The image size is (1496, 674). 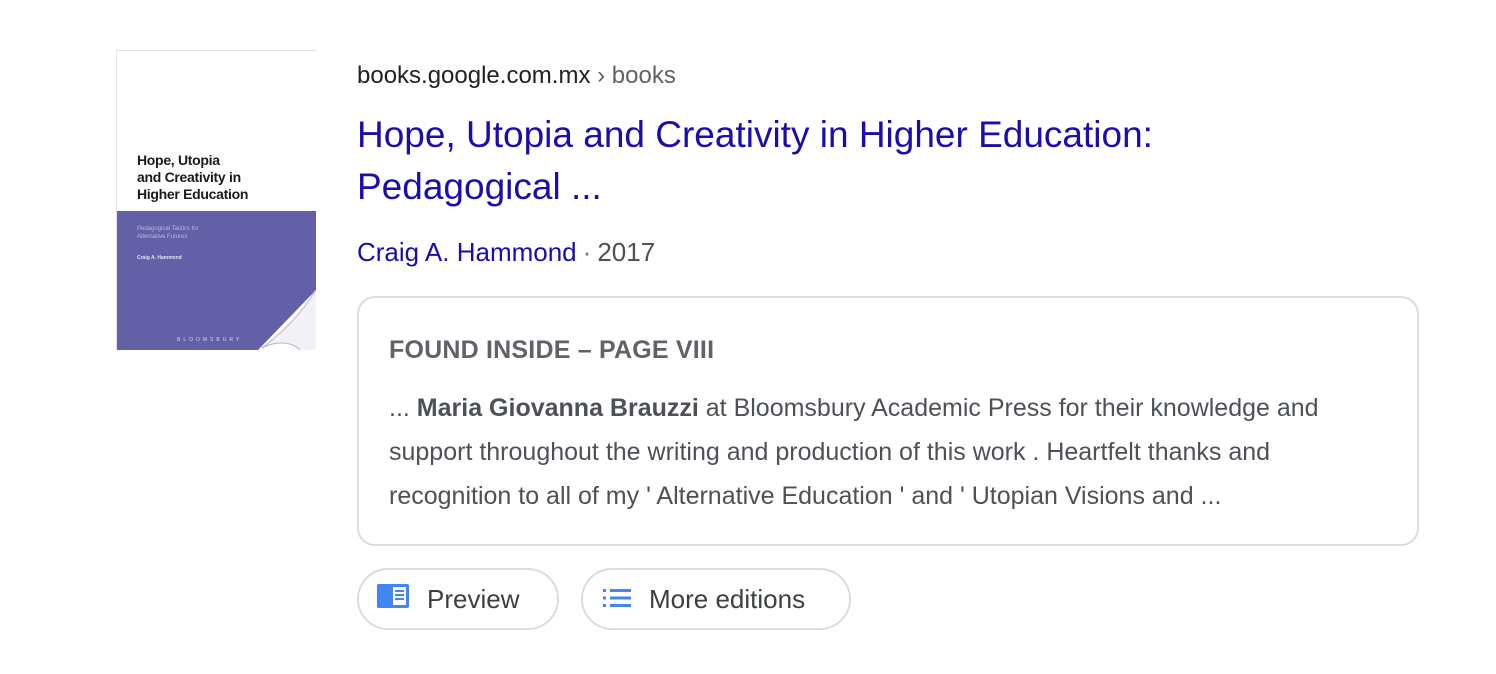 What do you see at coordinates (467, 252) in the screenshot?
I see `author-link: Craig A. Hammond` at bounding box center [467, 252].